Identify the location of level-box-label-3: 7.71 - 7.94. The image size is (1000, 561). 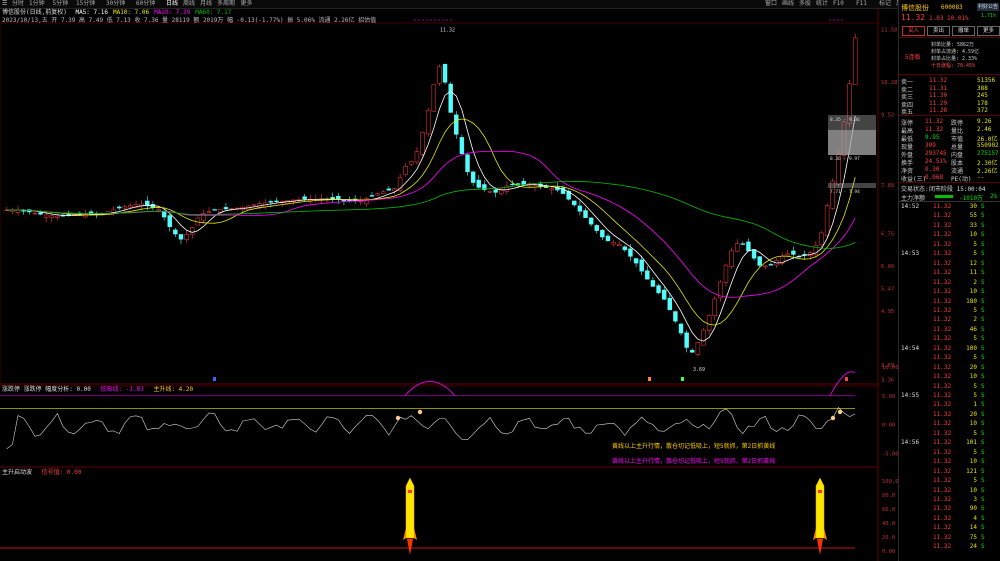
(845, 192).